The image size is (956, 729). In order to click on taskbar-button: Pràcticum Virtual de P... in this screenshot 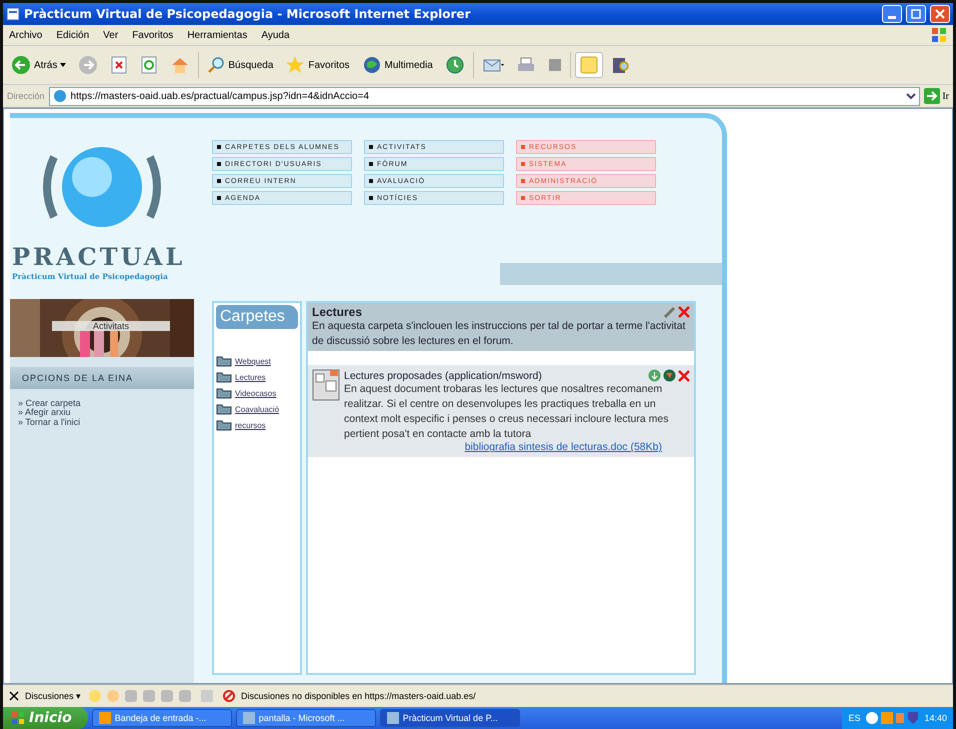, I will do `click(450, 718)`.